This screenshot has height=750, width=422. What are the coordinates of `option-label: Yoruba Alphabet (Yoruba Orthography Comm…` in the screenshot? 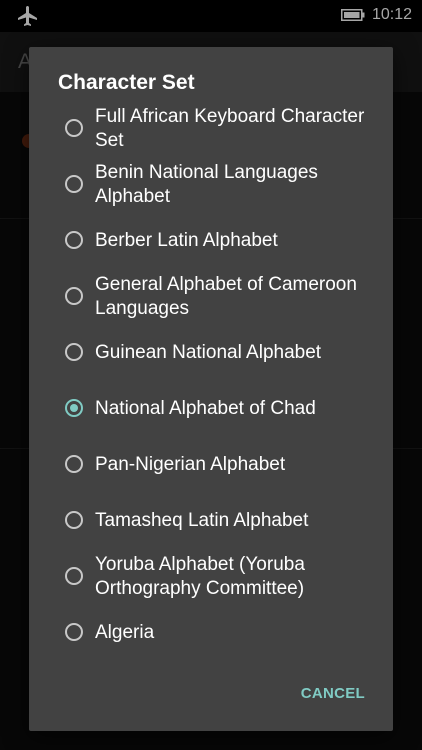 It's located at (200, 576).